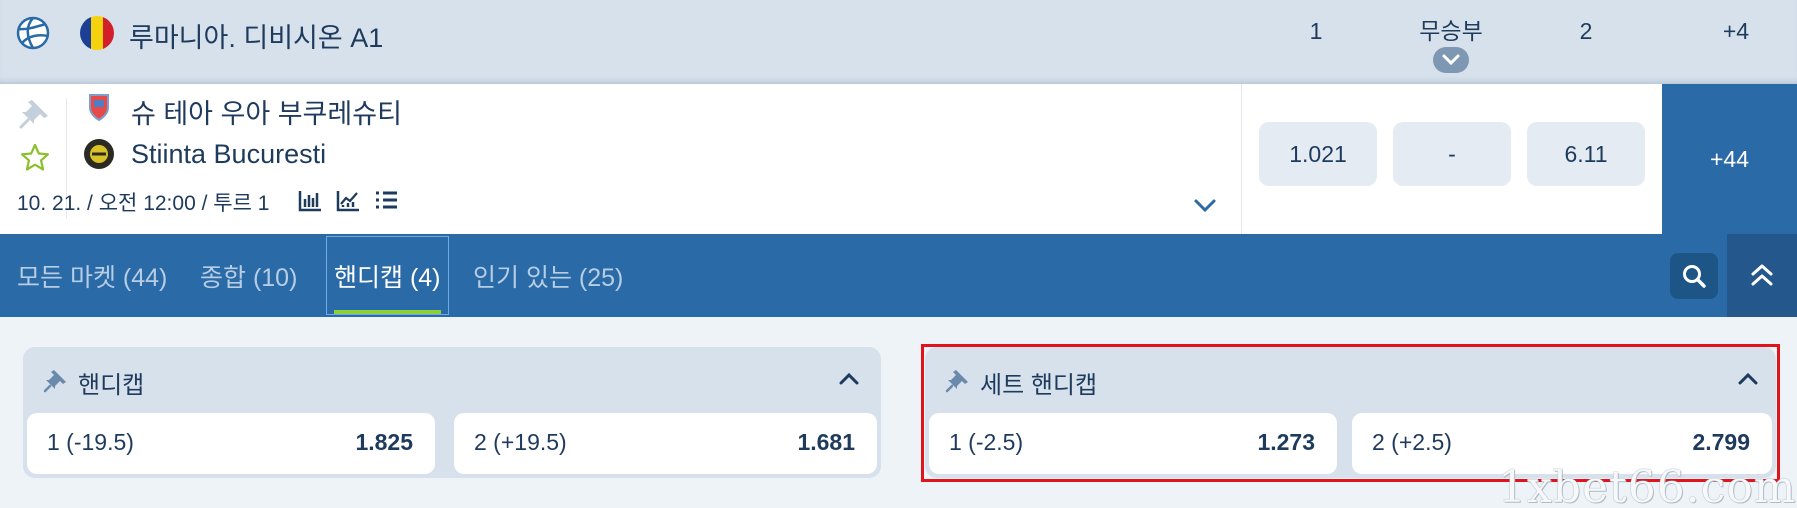 The image size is (1797, 508). What do you see at coordinates (256, 35) in the screenshot?
I see `league-title: 루마니아. 디비시온 A1` at bounding box center [256, 35].